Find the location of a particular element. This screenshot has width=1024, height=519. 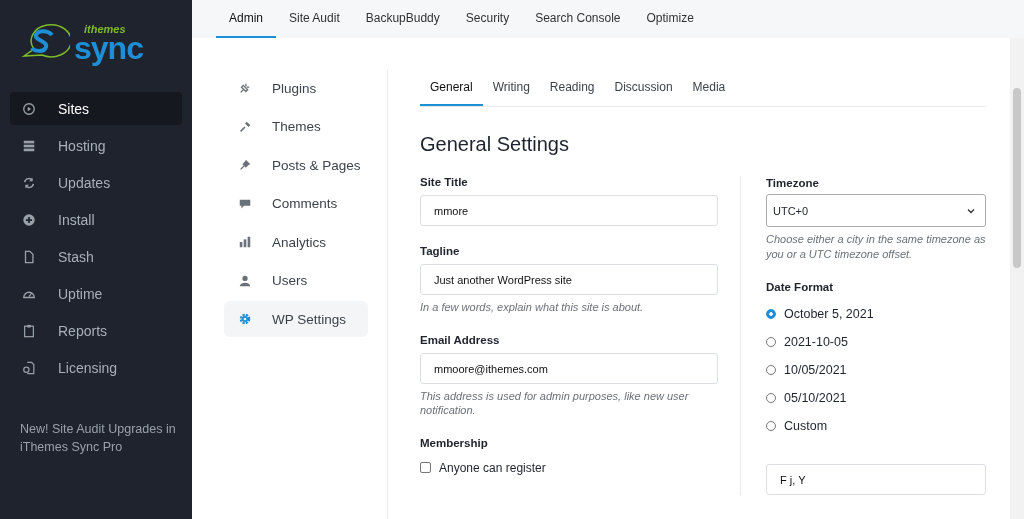

menu-item: Comments is located at coordinates (296, 203).